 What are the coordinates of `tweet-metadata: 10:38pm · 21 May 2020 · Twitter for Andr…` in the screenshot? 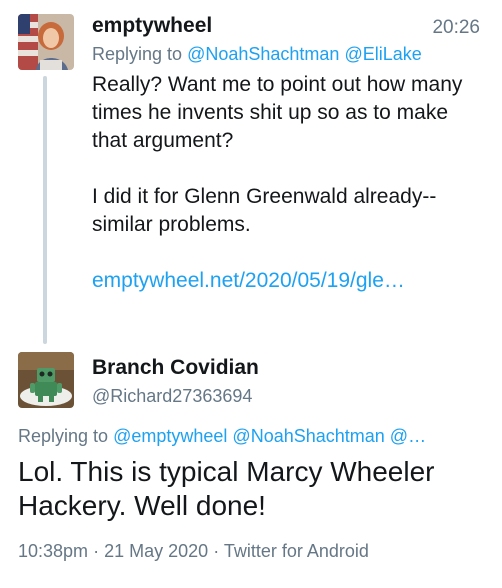 It's located at (193, 551).